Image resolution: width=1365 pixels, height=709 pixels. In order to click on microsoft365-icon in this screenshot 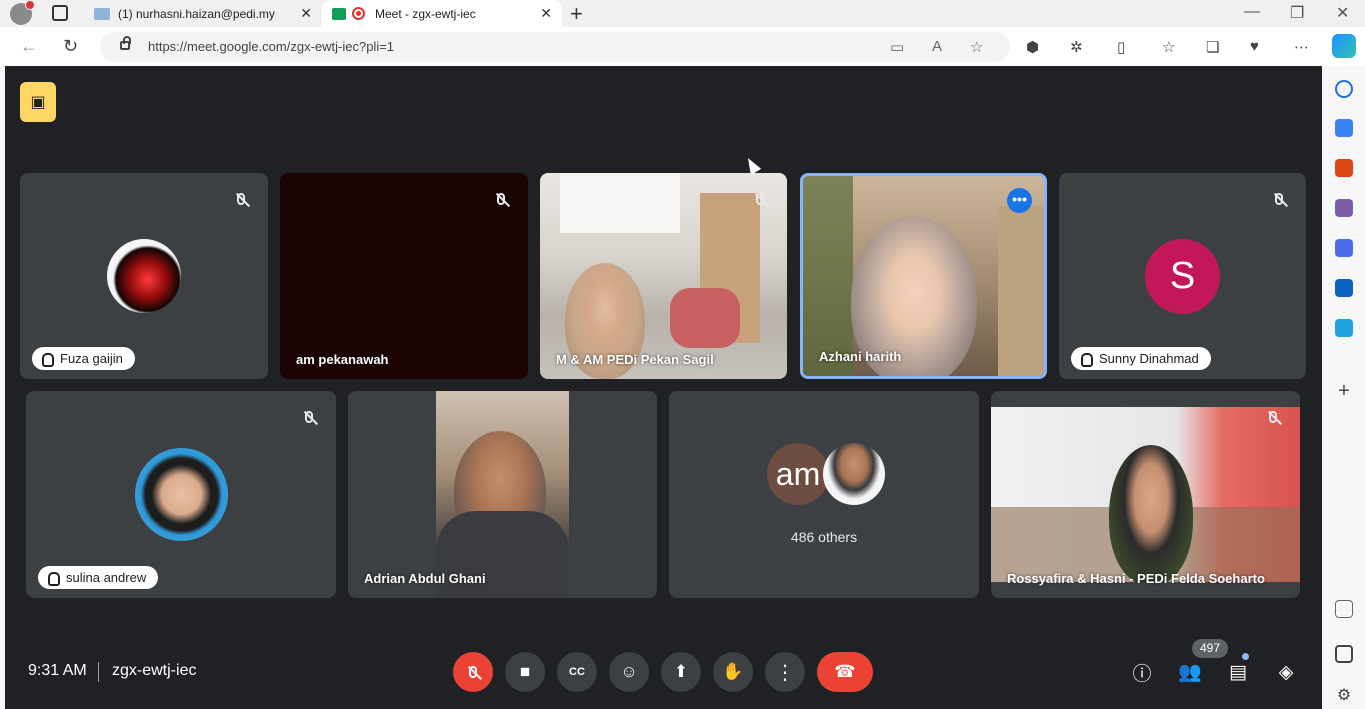, I will do `click(1344, 248)`.